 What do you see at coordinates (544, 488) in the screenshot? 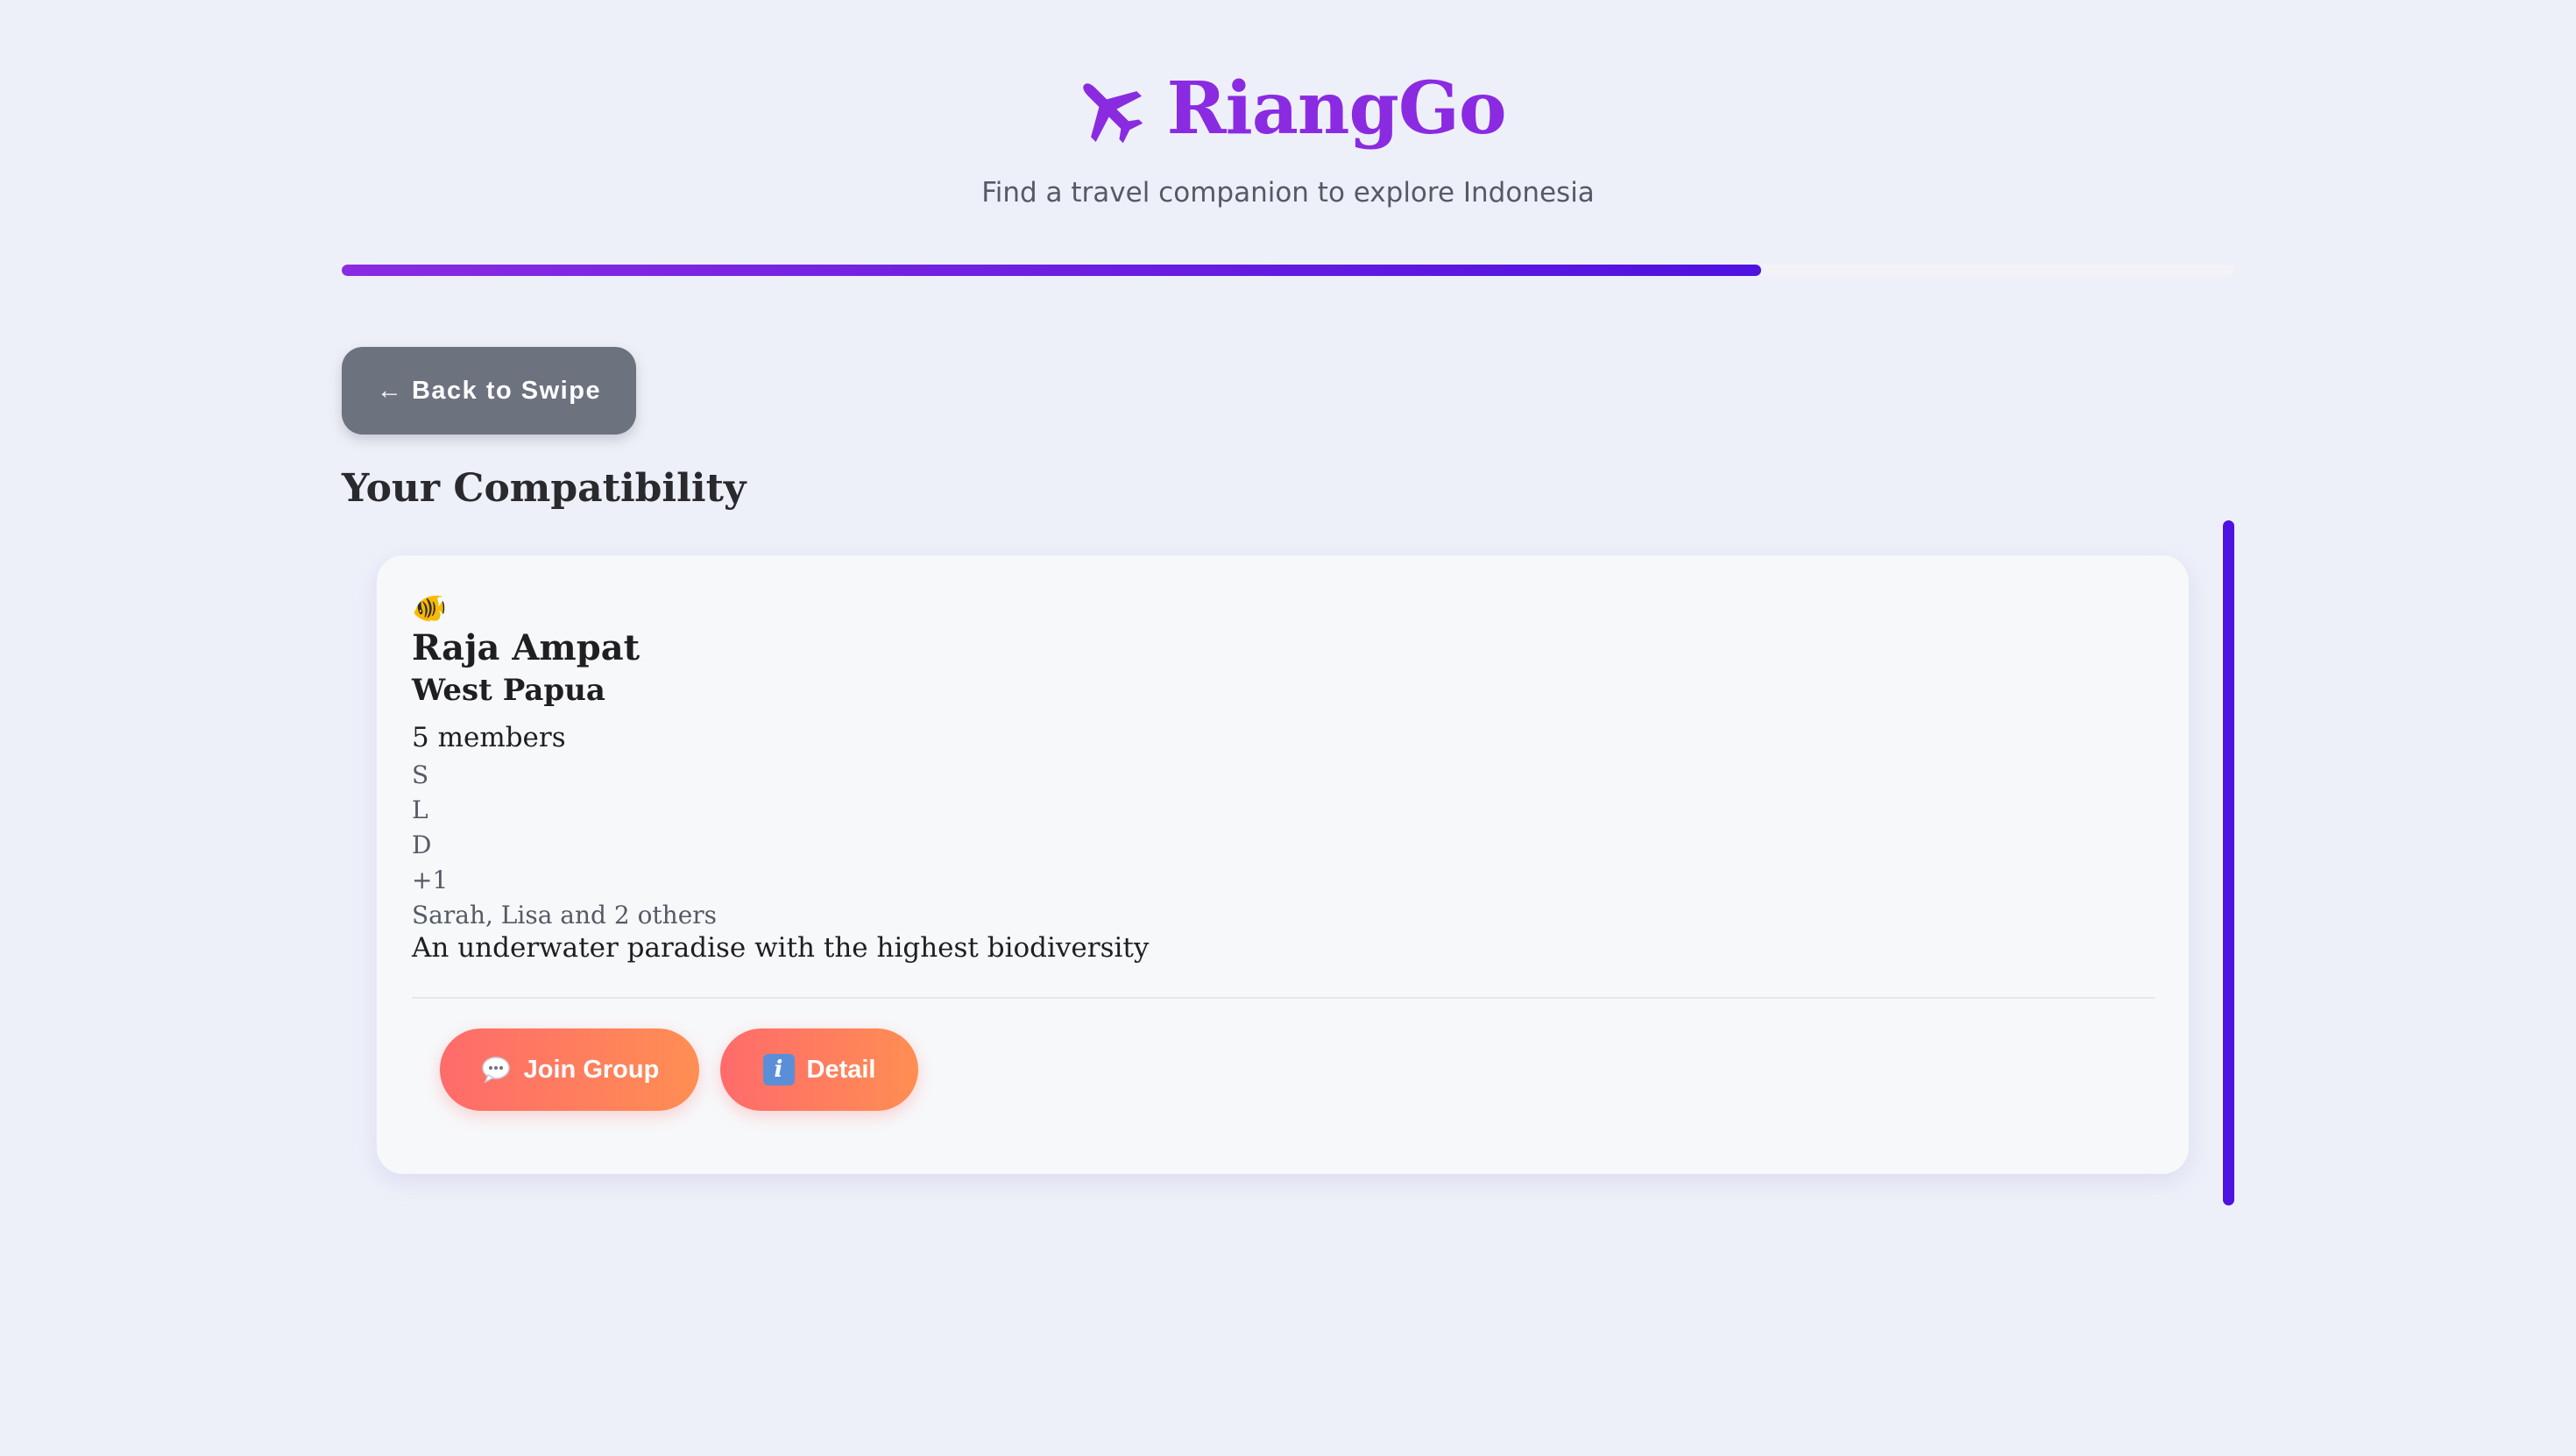
I see `section-title: Your Compatibility` at bounding box center [544, 488].